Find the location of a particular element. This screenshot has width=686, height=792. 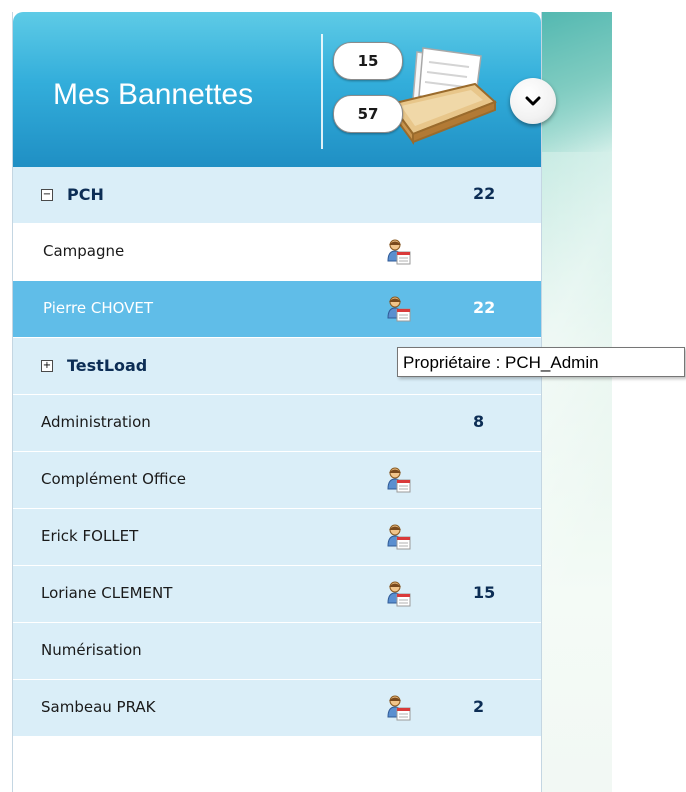

group-label: TestLoad is located at coordinates (107, 365).